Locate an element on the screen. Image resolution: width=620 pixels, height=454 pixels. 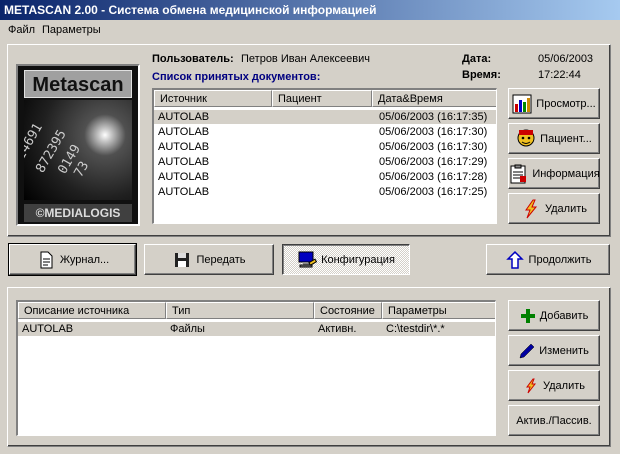
info-button-label: Информация is located at coordinates (566, 173).